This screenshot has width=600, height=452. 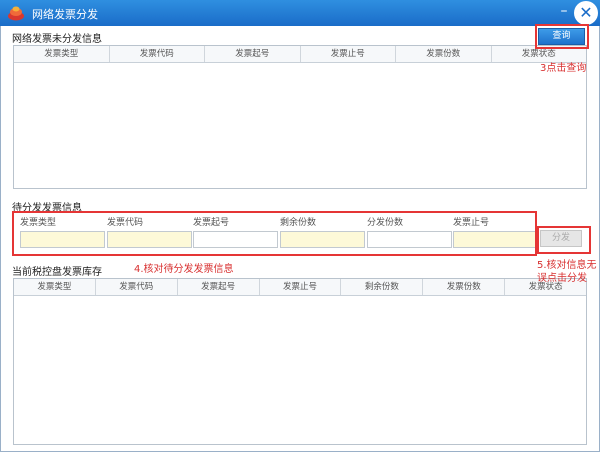 I want to click on annotation-step4: 4.核对待分发发票信息, so click(x=184, y=269).